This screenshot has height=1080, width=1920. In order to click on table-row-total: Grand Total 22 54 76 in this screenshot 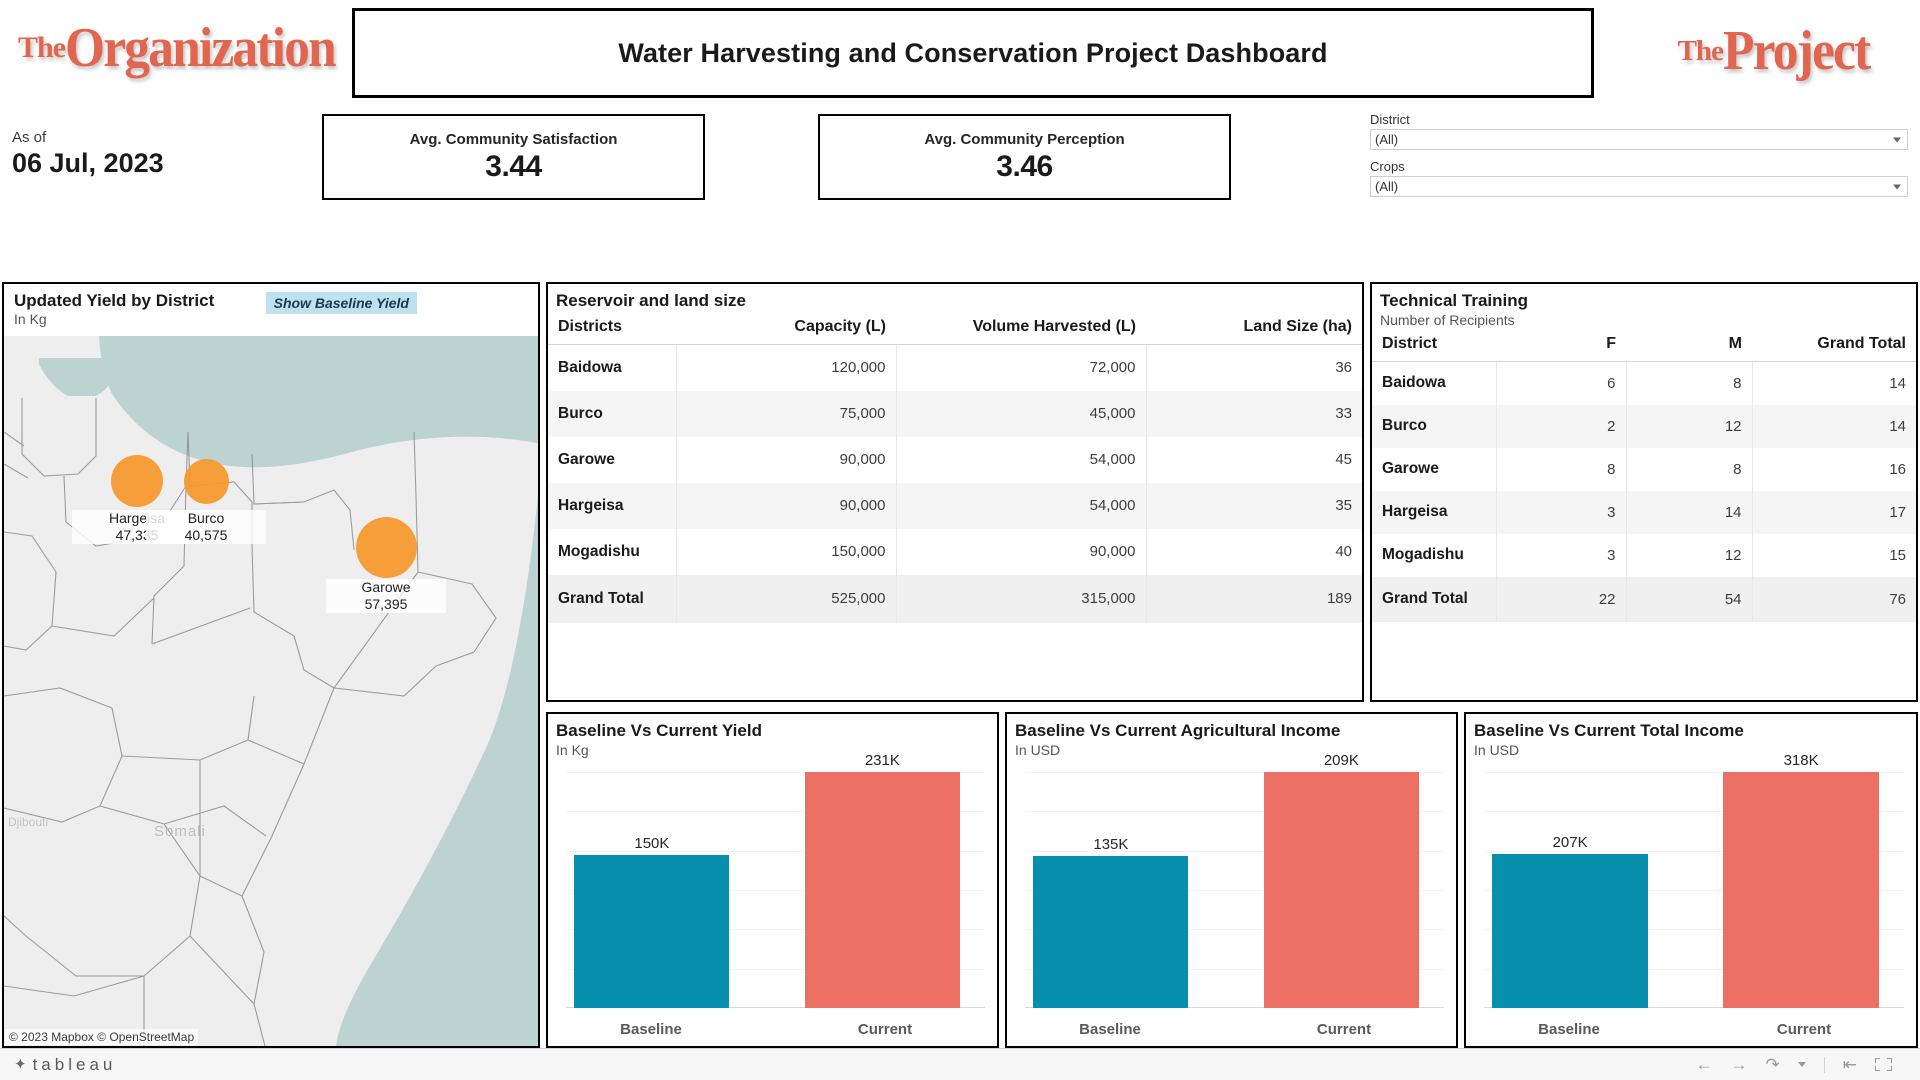, I will do `click(1644, 599)`.